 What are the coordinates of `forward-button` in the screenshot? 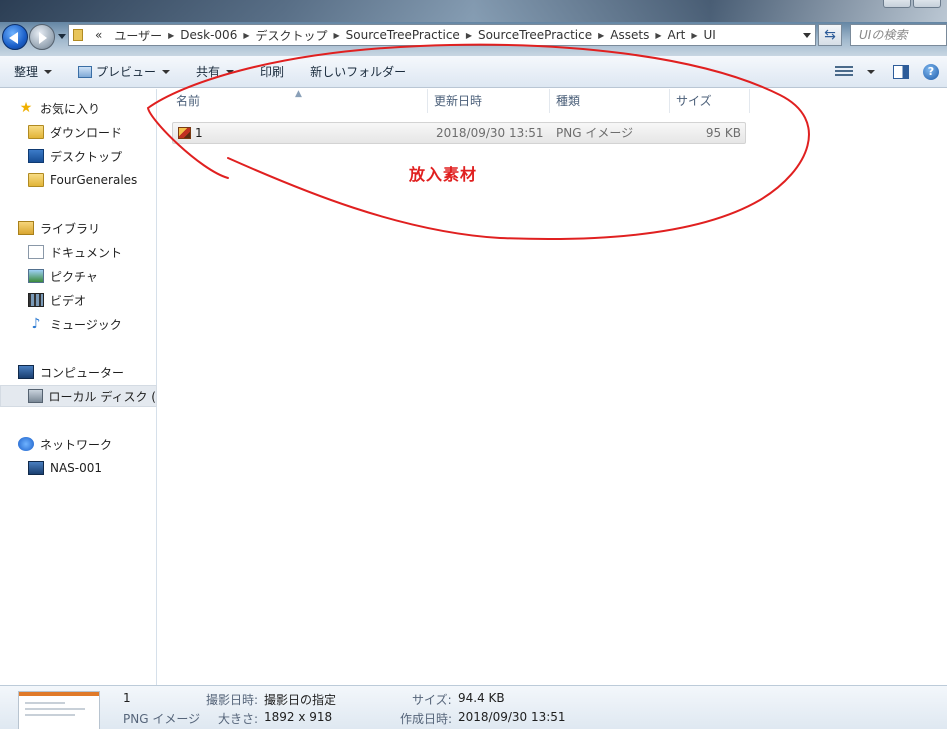 It's located at (42, 37).